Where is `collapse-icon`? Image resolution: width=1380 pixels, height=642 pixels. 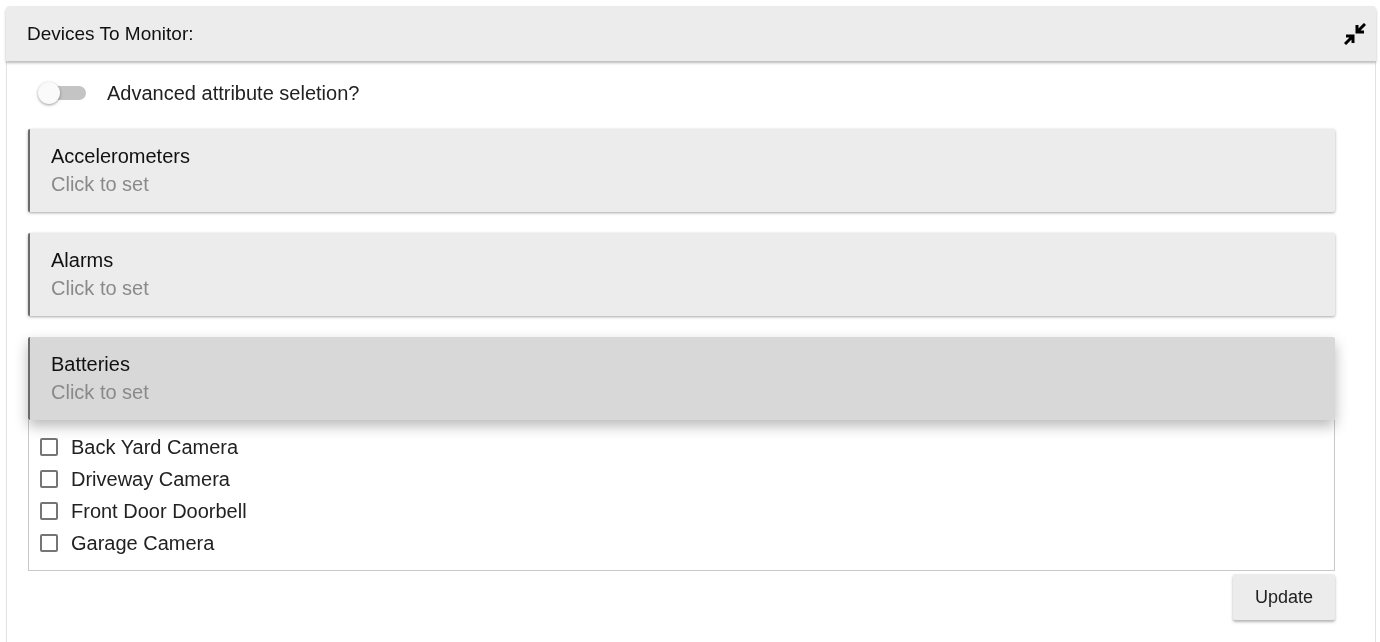
collapse-icon is located at coordinates (1355, 33).